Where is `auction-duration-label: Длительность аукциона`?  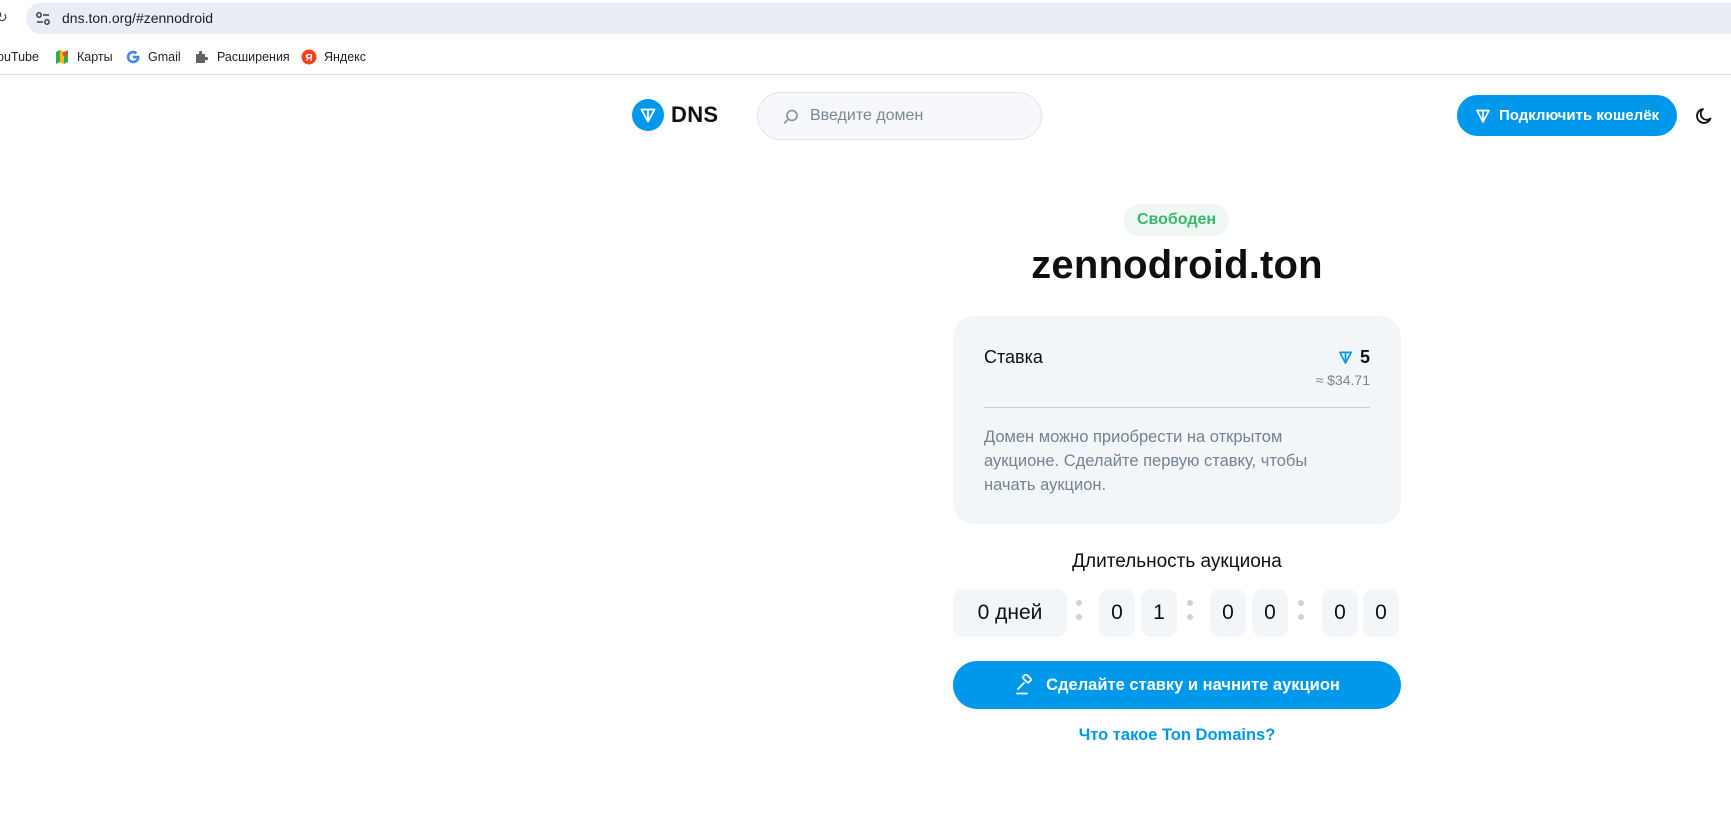 auction-duration-label: Длительность аукциона is located at coordinates (1177, 561).